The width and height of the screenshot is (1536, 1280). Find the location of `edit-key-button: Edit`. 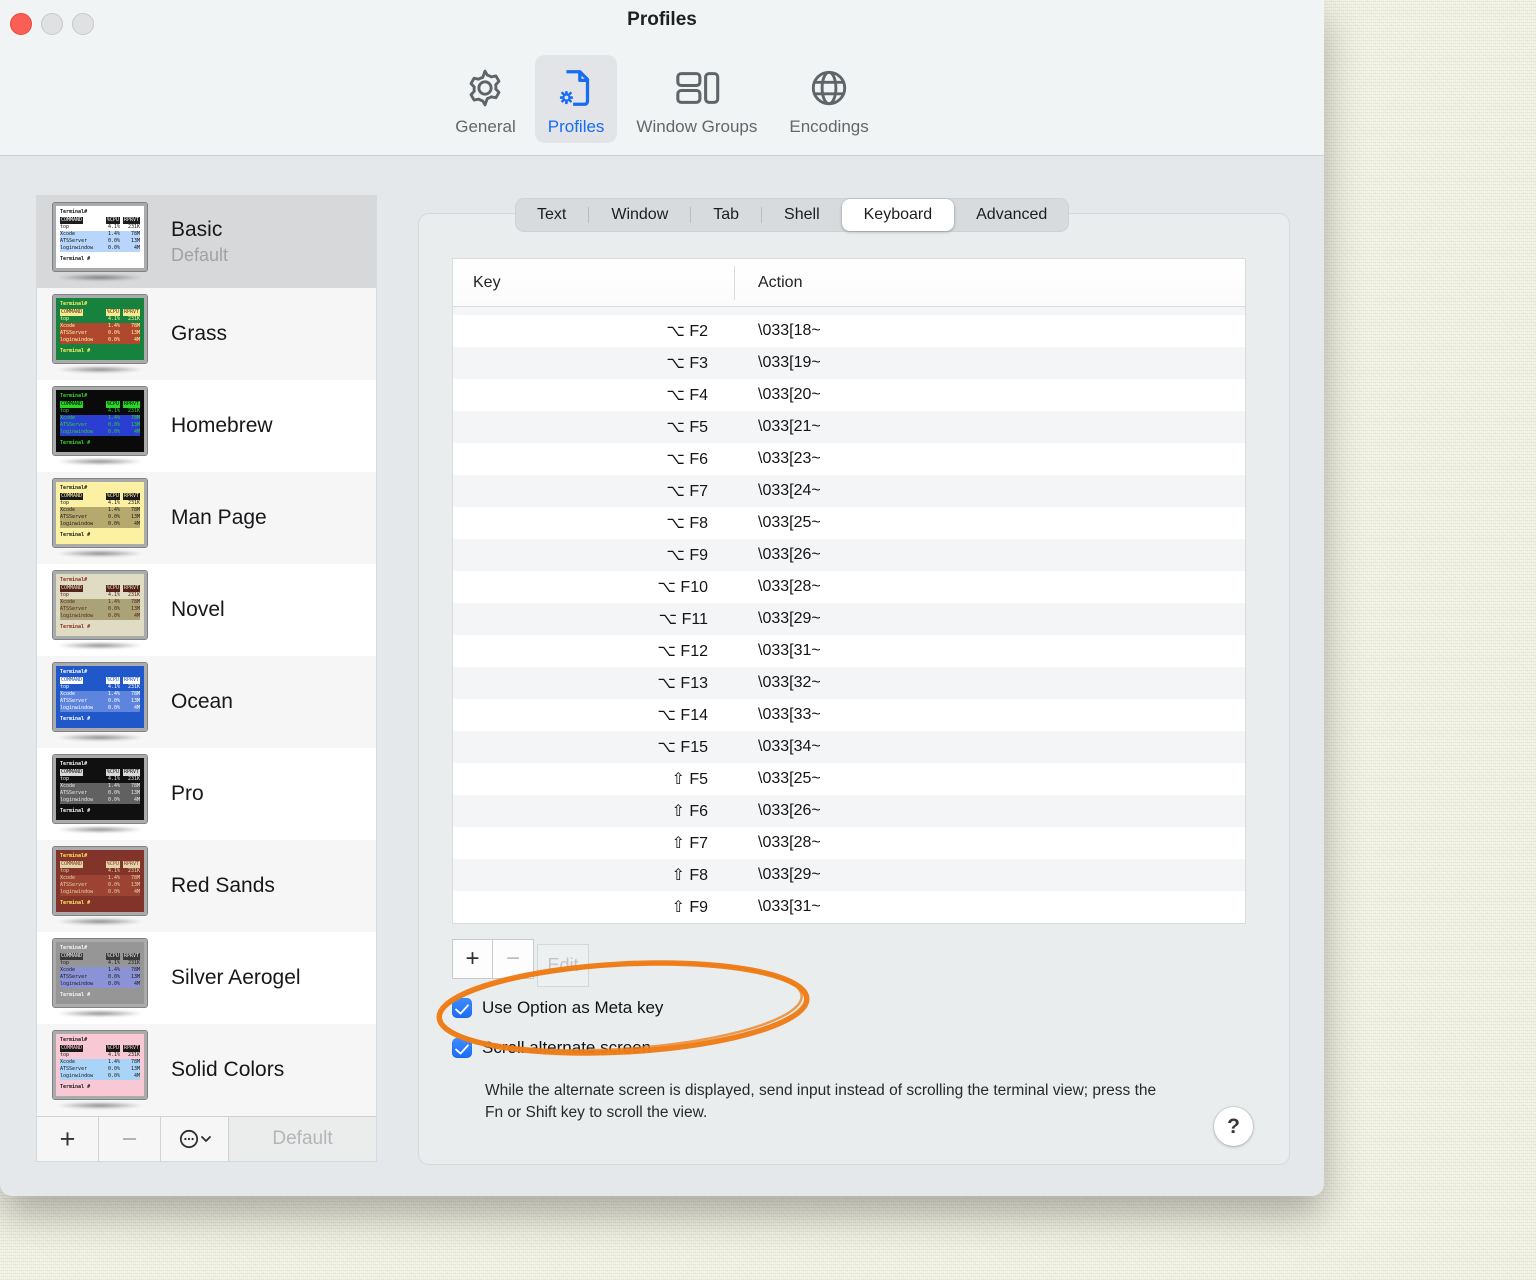

edit-key-button: Edit is located at coordinates (563, 965).